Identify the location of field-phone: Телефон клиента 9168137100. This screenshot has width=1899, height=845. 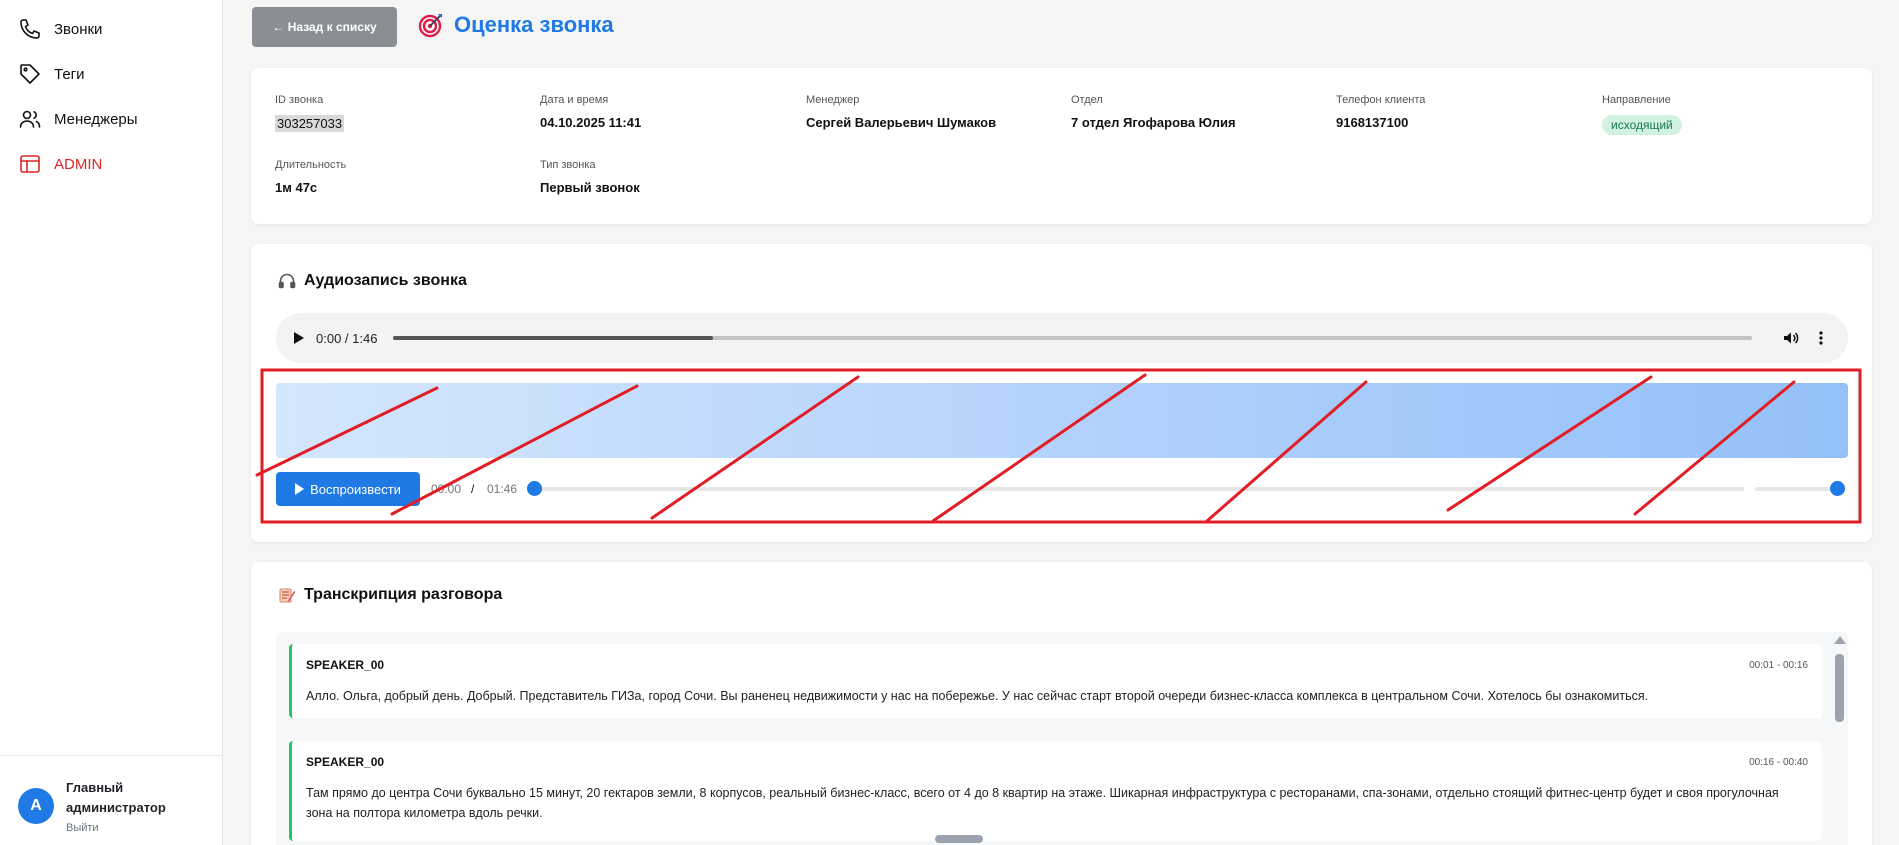
(1380, 112).